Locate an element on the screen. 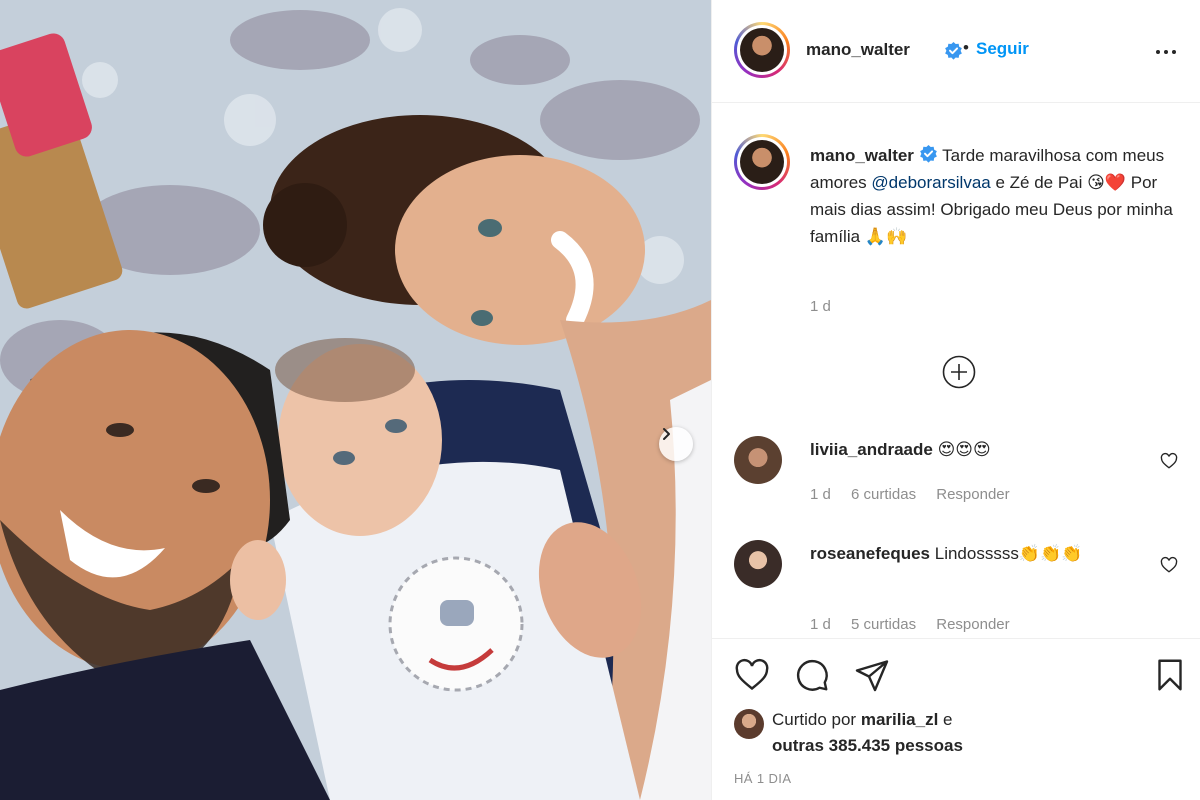  comment-text: roseanefeques Lindosssss👏👏👏 is located at coordinates (980, 553).